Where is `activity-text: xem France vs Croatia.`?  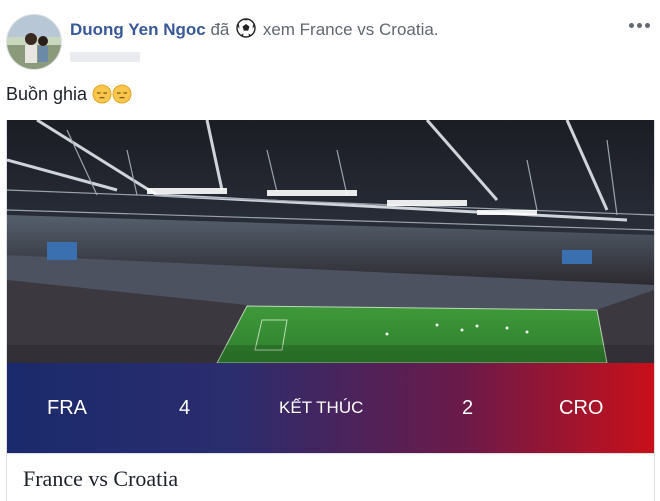 activity-text: xem France vs Croatia. is located at coordinates (351, 29).